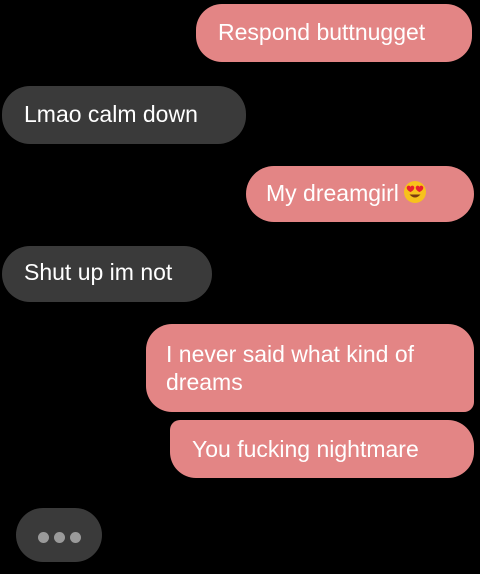 The width and height of the screenshot is (480, 574). Describe the element at coordinates (332, 193) in the screenshot. I see `message-text: My dreamgirl` at that location.